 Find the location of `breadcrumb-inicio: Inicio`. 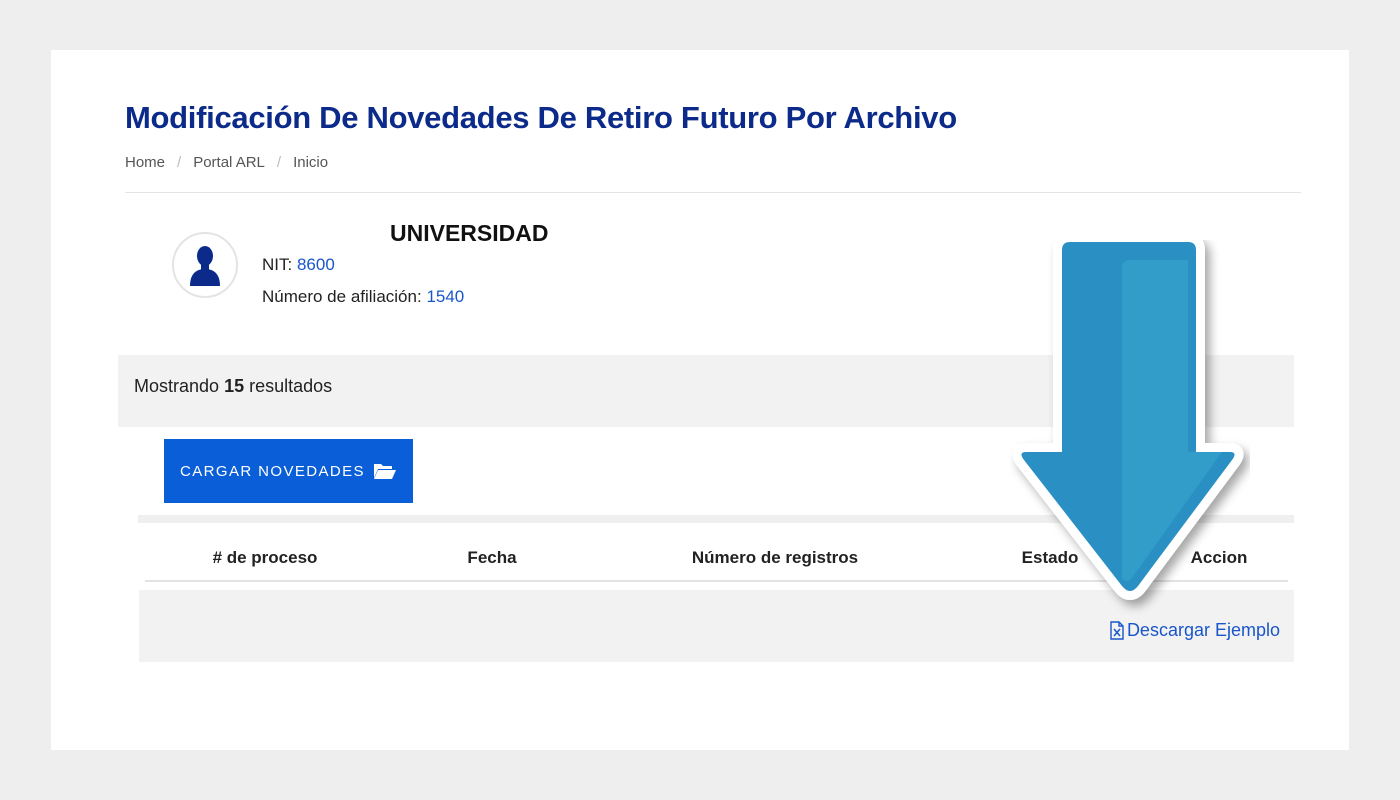

breadcrumb-inicio: Inicio is located at coordinates (311, 162).